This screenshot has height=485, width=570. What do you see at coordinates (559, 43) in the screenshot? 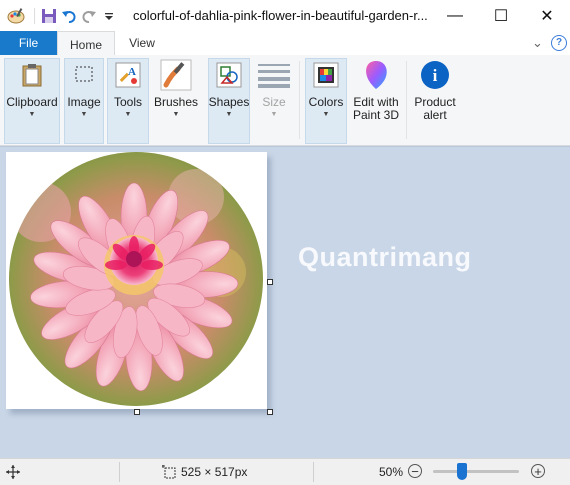
I see `help-icon: ?` at bounding box center [559, 43].